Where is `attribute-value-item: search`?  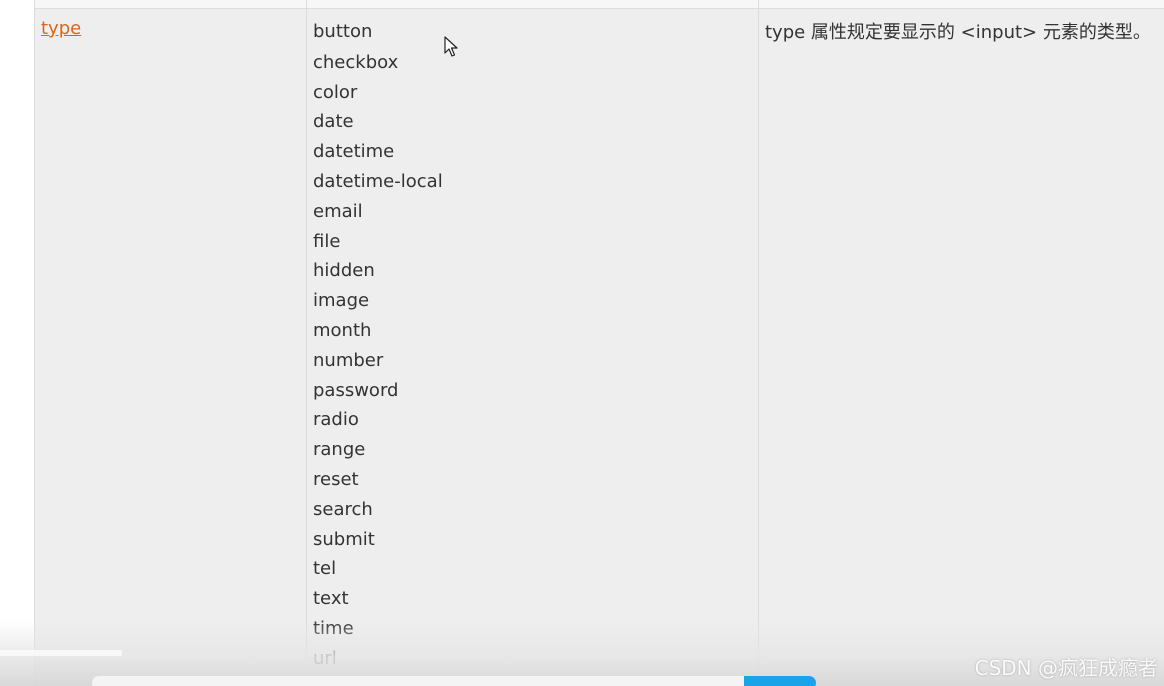
attribute-value-item: search is located at coordinates (343, 509).